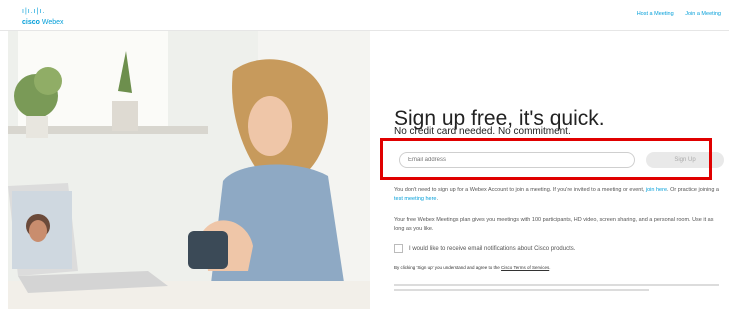 The width and height of the screenshot is (729, 309). Describe the element at coordinates (398, 248) in the screenshot. I see `notifications-checkbox` at that location.